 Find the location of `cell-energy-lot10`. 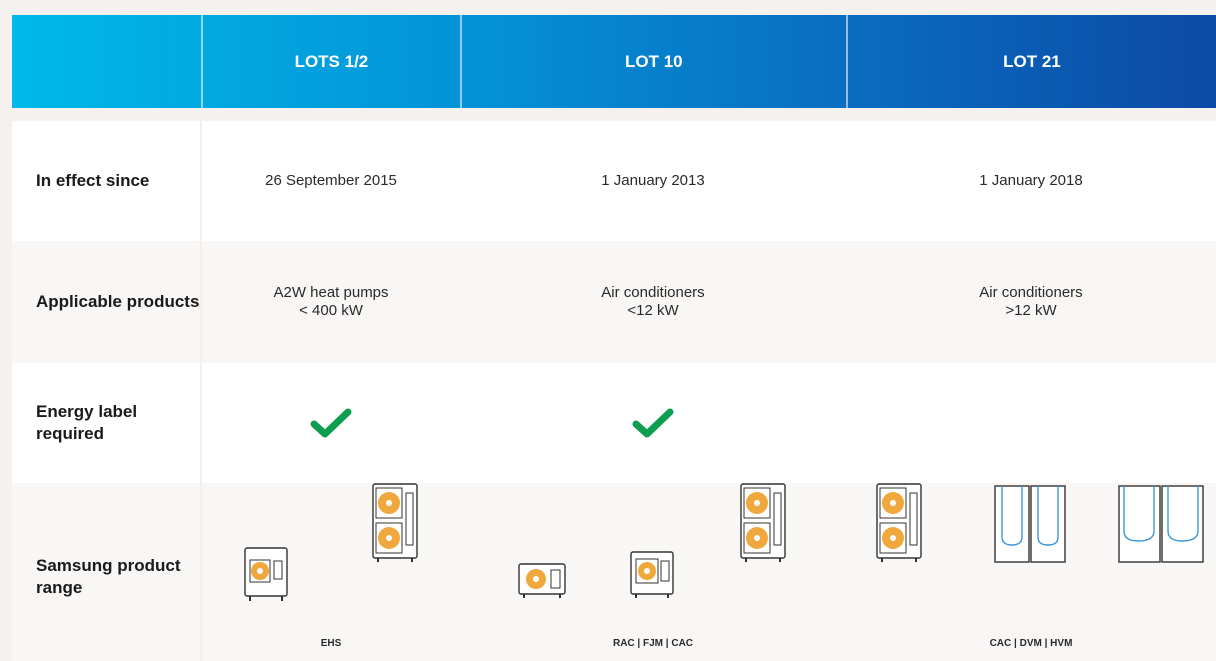

cell-energy-lot10 is located at coordinates (653, 423).